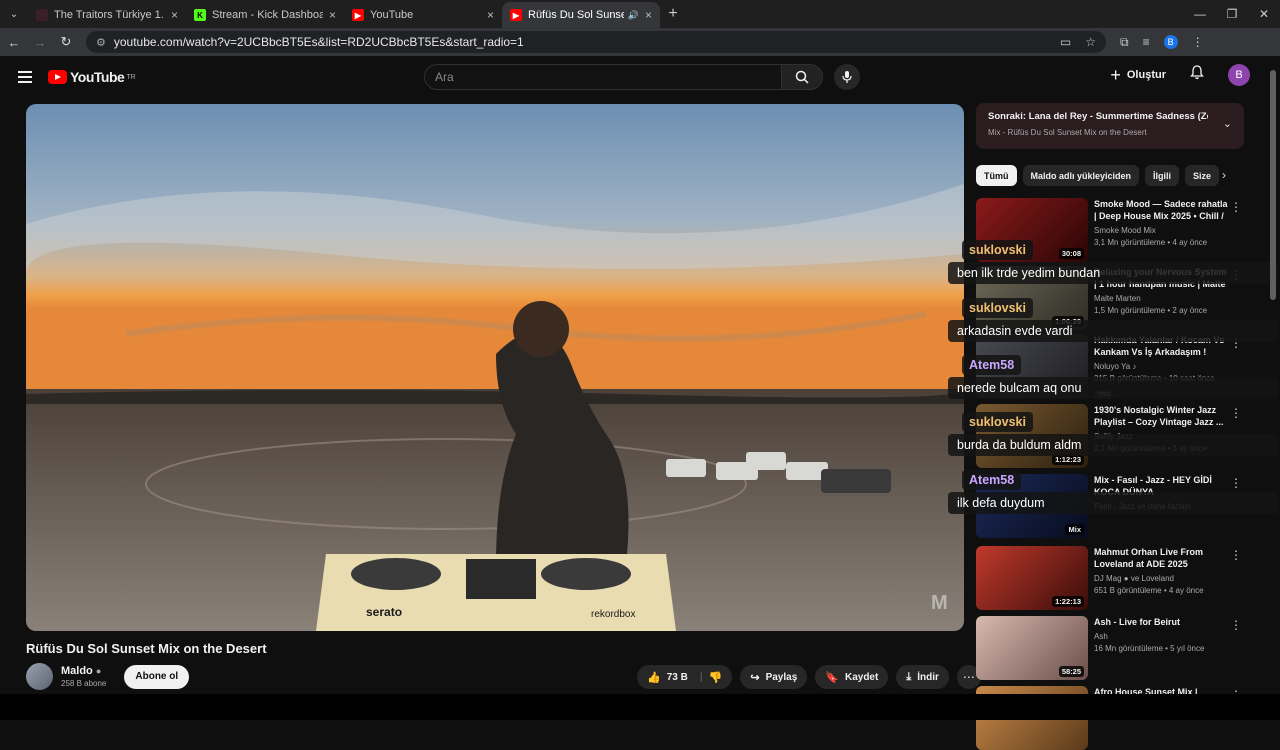  I want to click on plus-icon: +, so click(1115, 74).